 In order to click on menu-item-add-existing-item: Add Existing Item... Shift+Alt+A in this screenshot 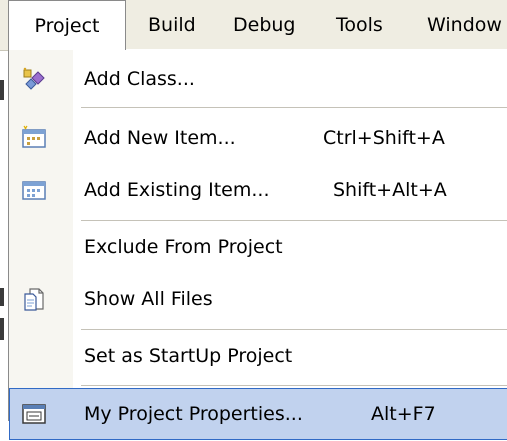, I will do `click(258, 190)`.